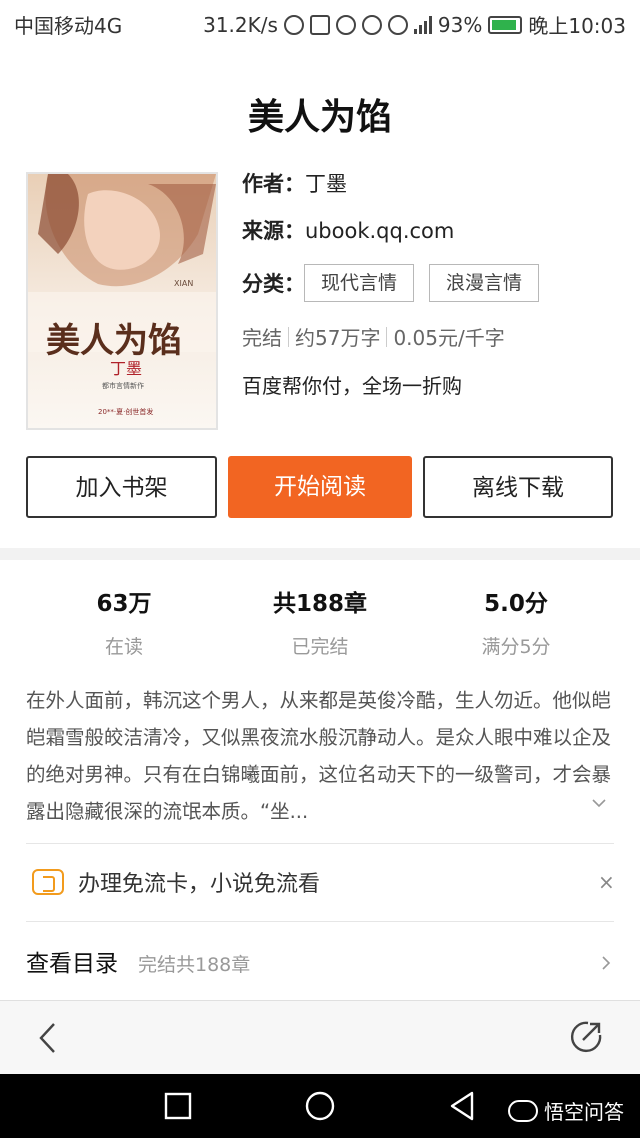  Describe the element at coordinates (449, 338) in the screenshot. I see `price-text: 0.05元/千字` at that location.